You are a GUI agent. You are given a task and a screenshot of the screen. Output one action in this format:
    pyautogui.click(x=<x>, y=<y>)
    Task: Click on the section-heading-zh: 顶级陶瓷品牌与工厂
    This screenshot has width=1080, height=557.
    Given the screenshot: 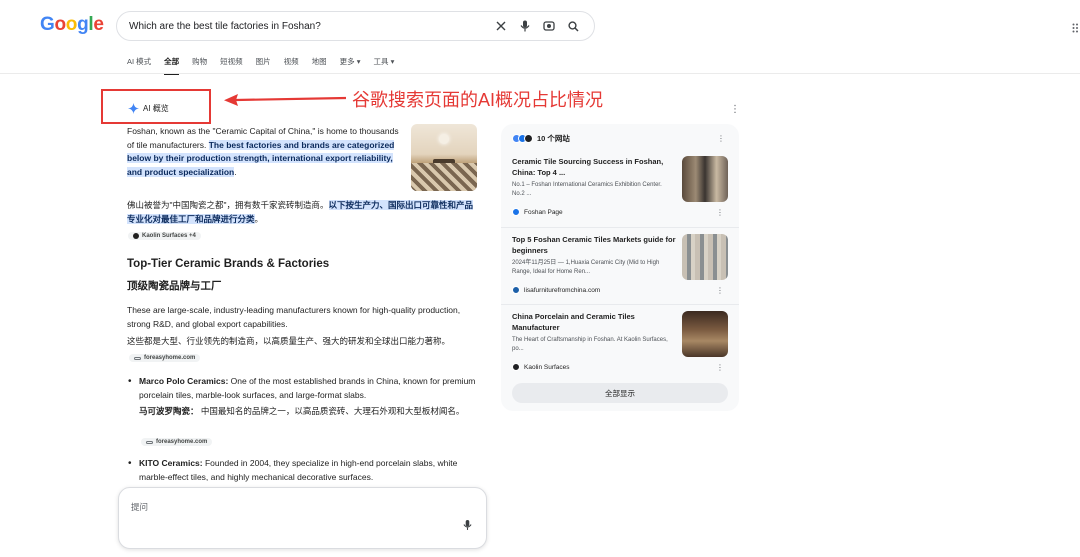 What is the action you would take?
    pyautogui.click(x=174, y=286)
    